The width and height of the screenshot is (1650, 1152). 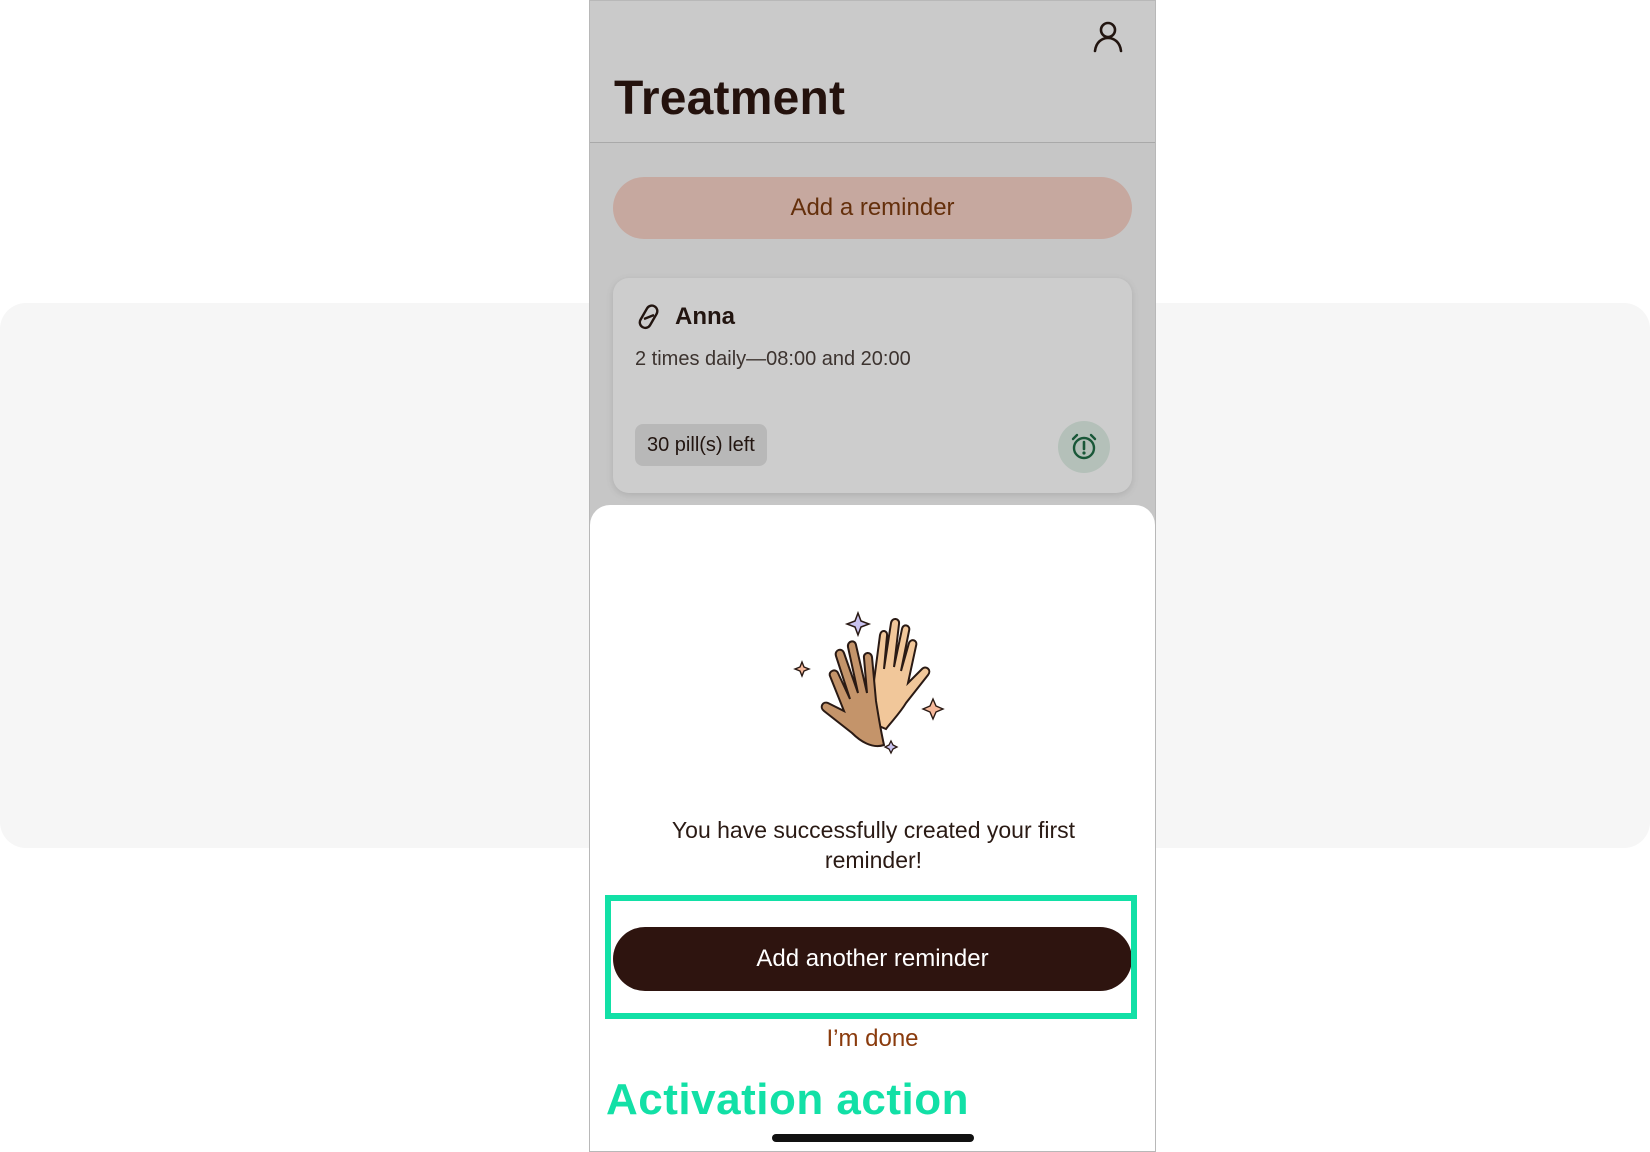 I want to click on activation-annotation-label: Activation action, so click(x=787, y=1099).